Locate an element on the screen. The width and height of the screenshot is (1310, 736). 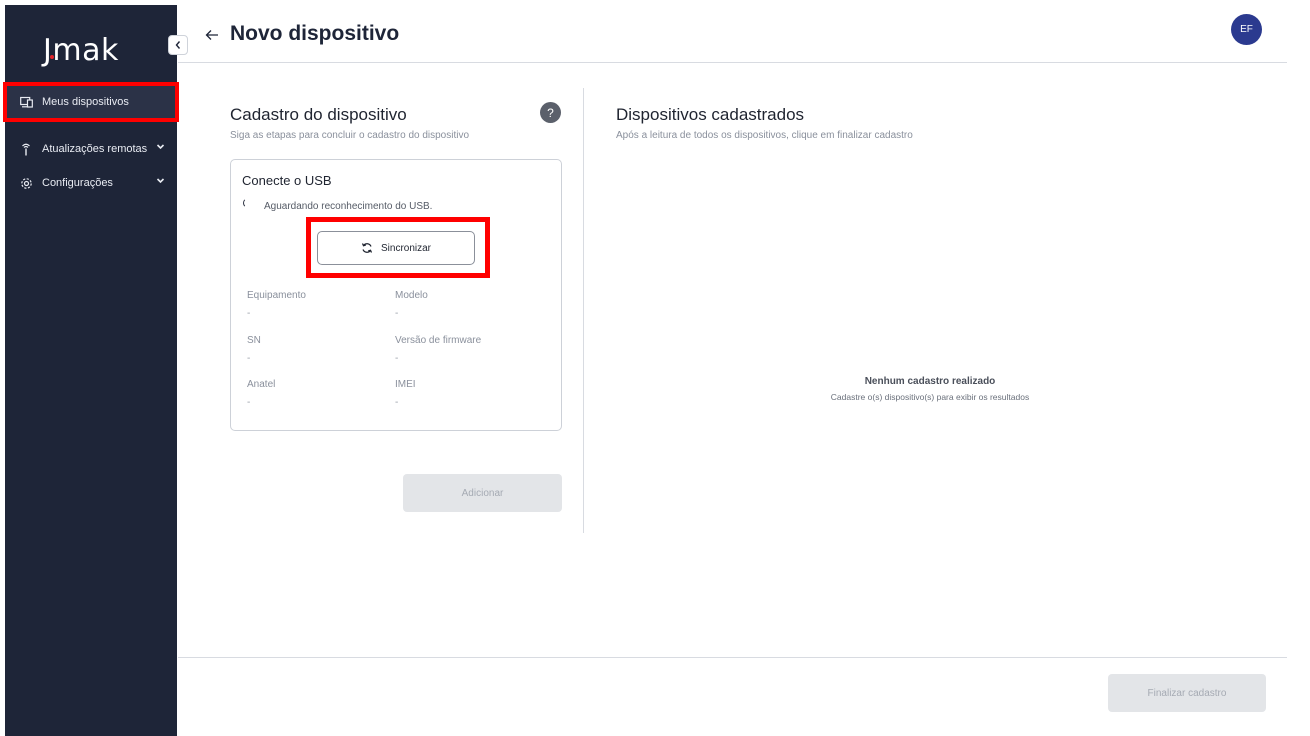
back-button is located at coordinates (212, 36).